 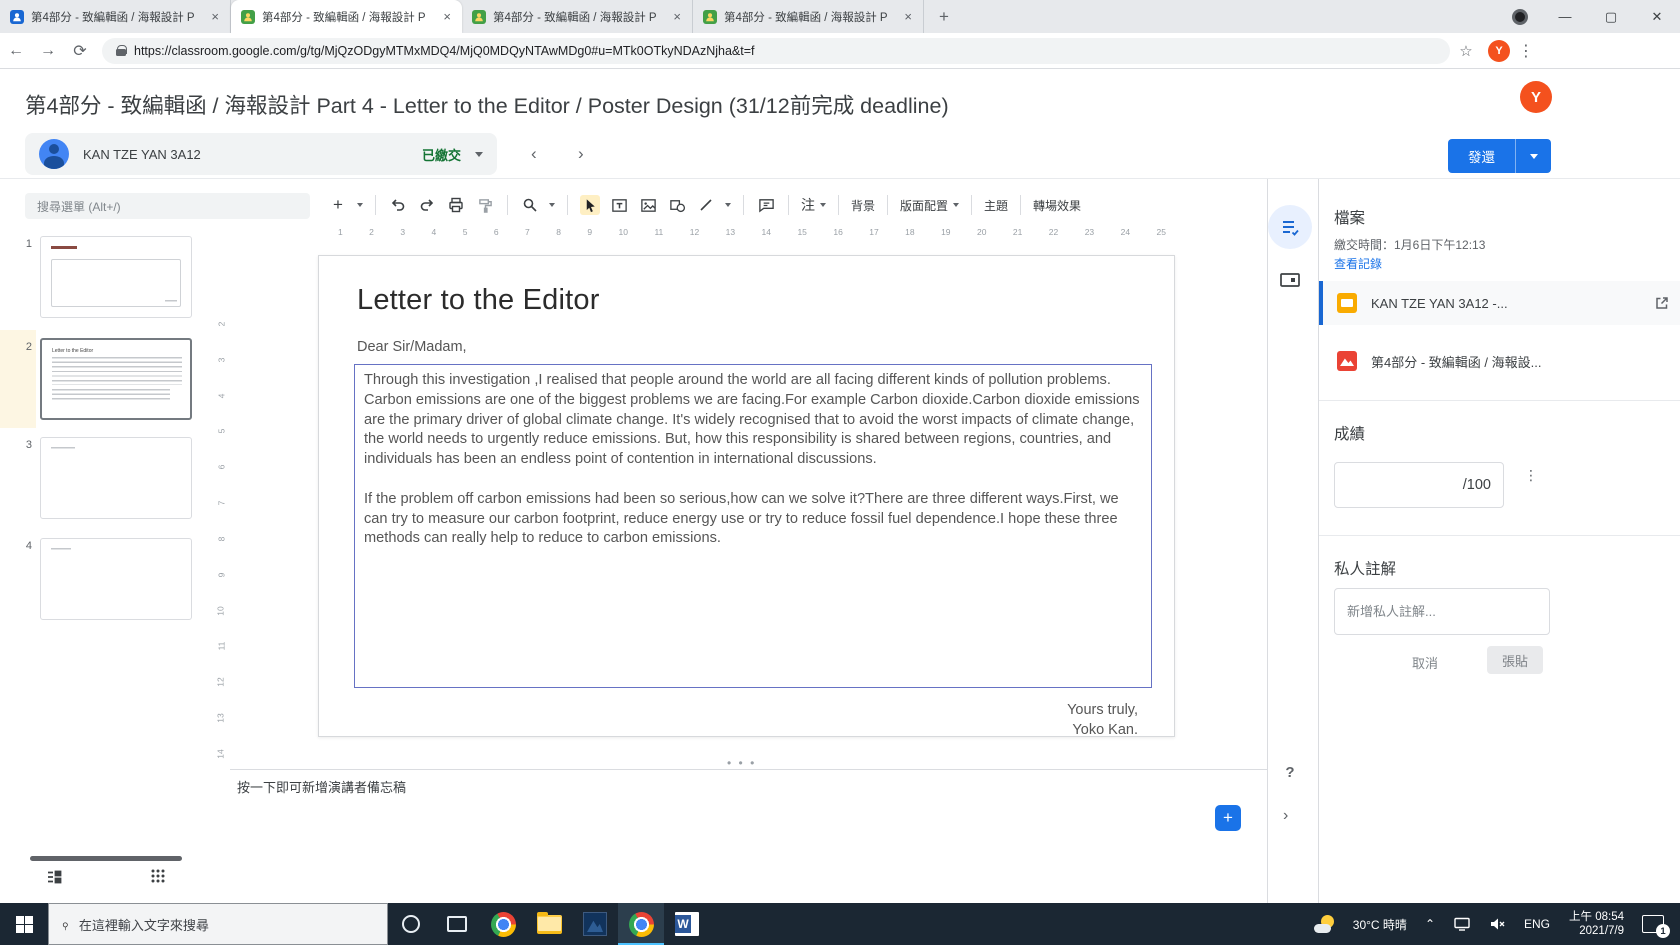 What do you see at coordinates (530, 205) in the screenshot?
I see `zoom-icon` at bounding box center [530, 205].